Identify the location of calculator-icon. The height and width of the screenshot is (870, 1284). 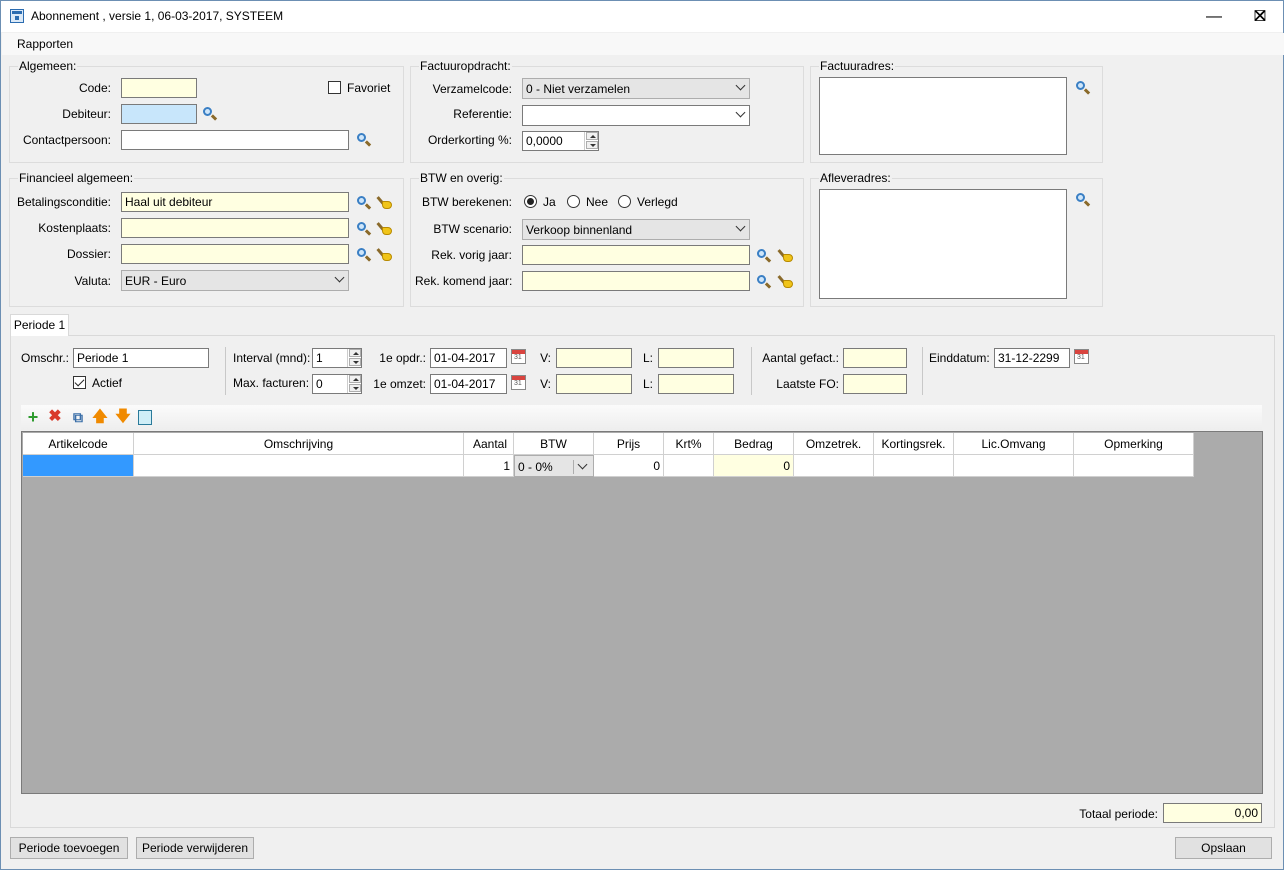
(145, 417).